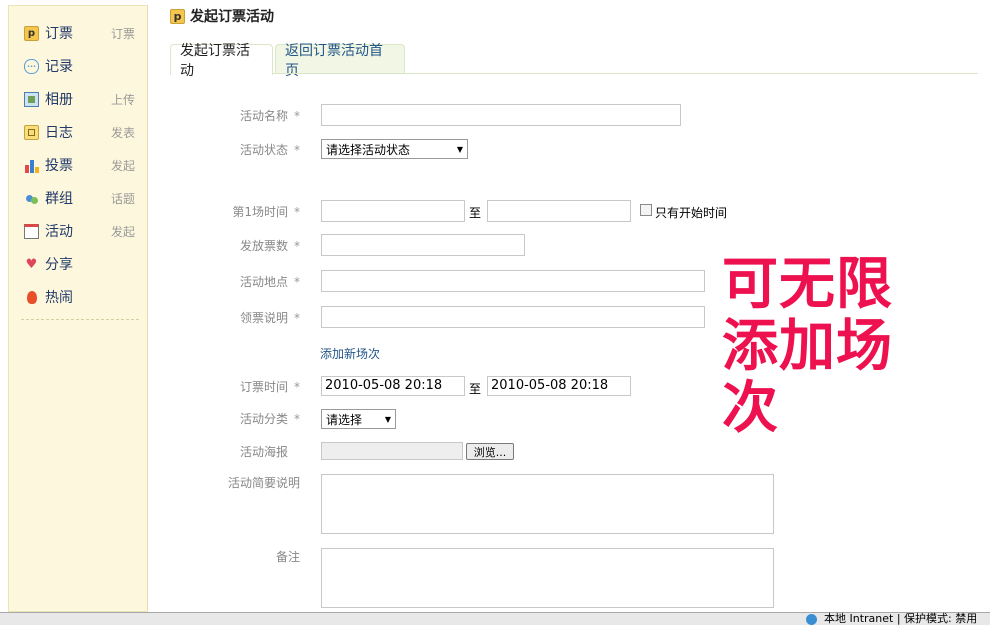  I want to click on poster-file-field, so click(392, 451).